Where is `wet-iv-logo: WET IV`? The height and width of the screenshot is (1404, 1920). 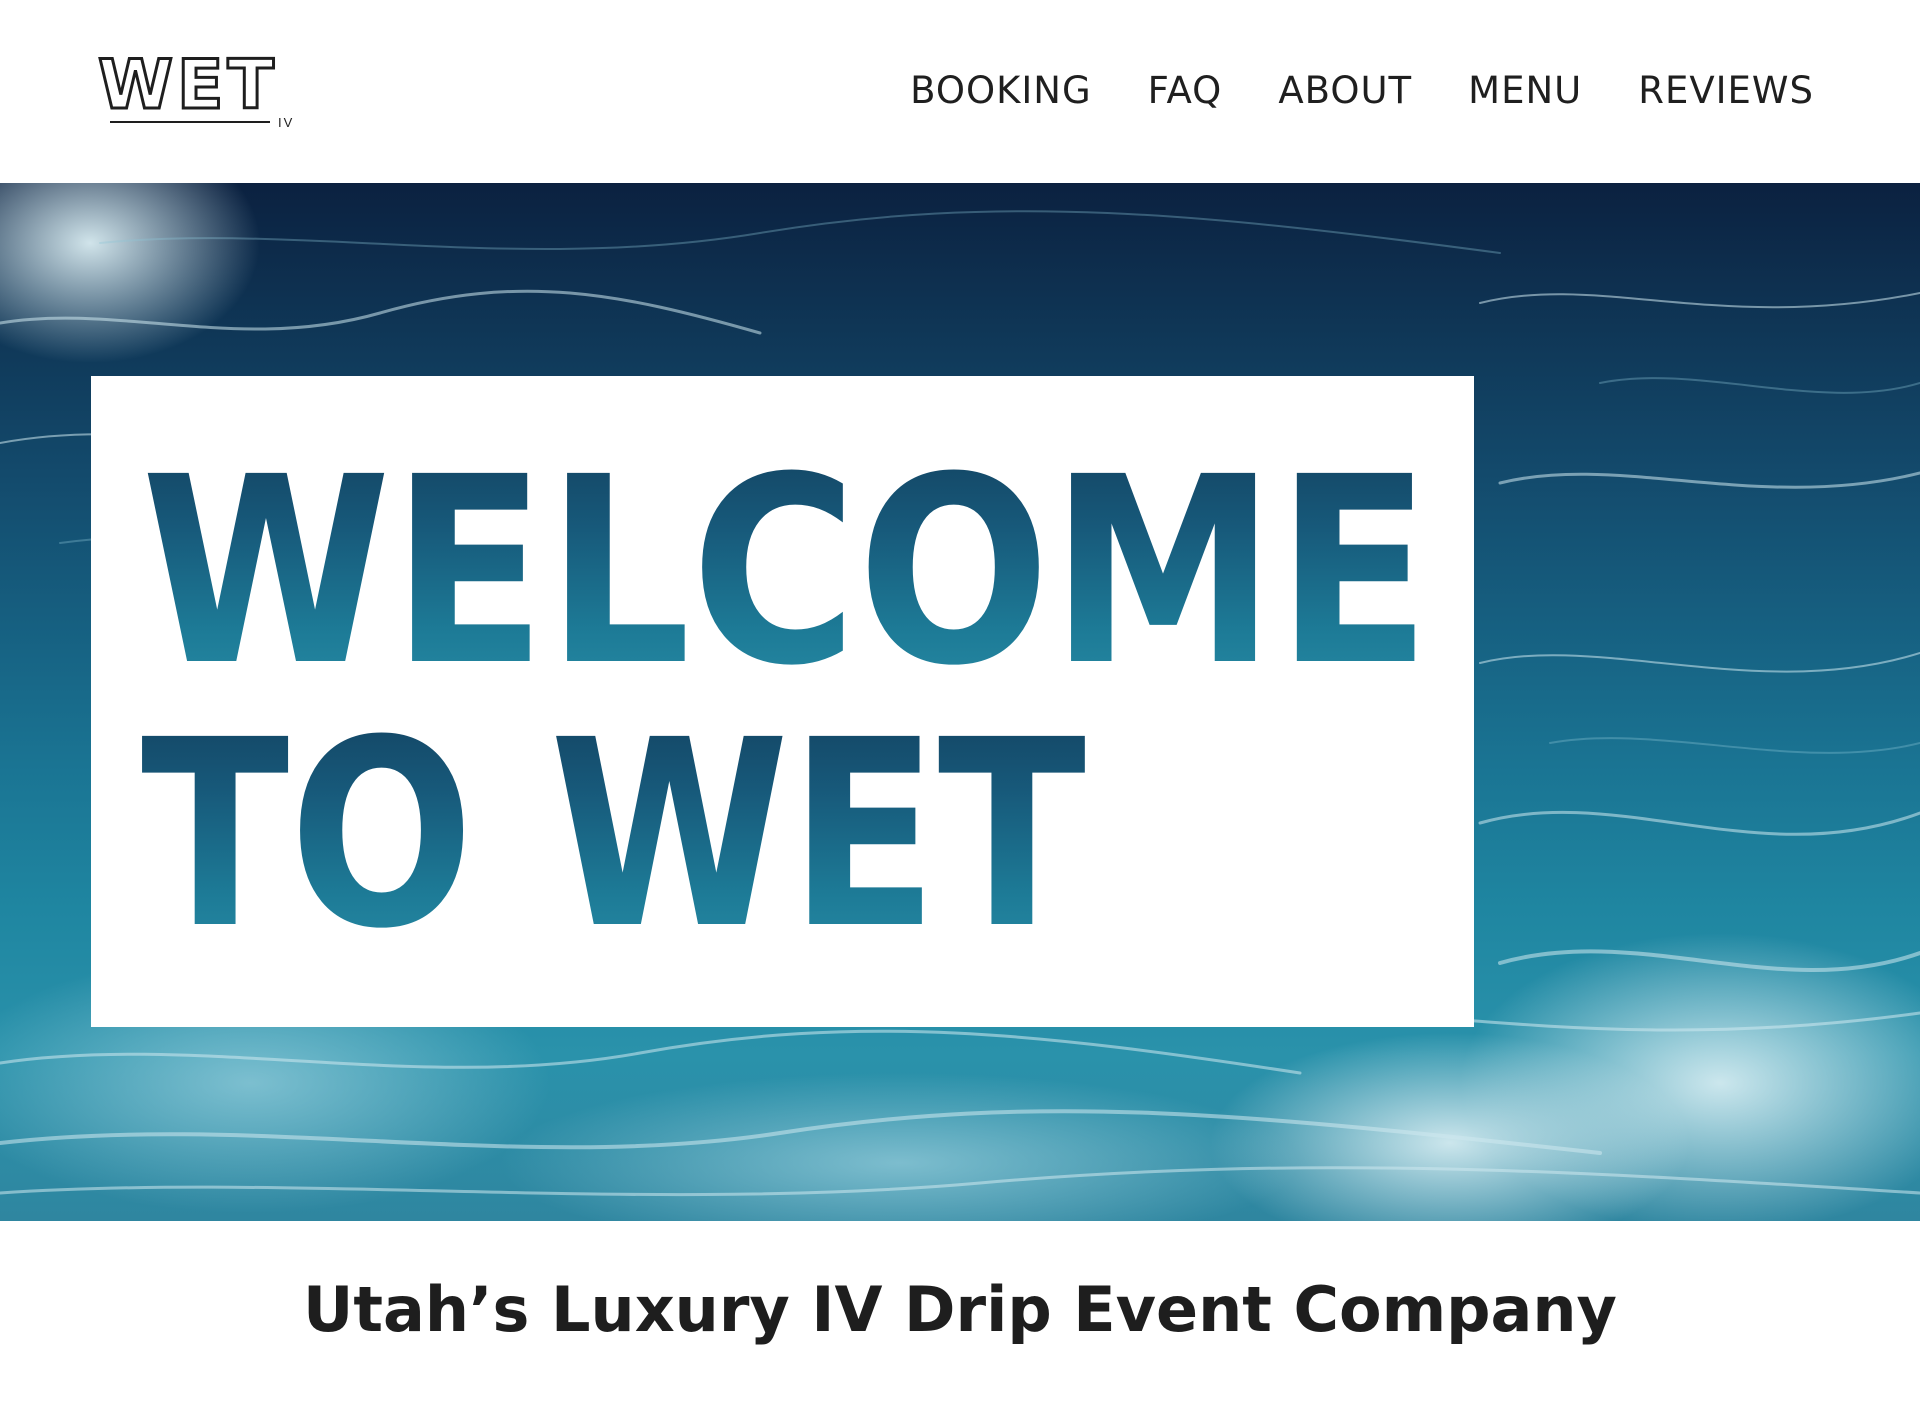
wet-iv-logo: WET IV is located at coordinates (198, 91).